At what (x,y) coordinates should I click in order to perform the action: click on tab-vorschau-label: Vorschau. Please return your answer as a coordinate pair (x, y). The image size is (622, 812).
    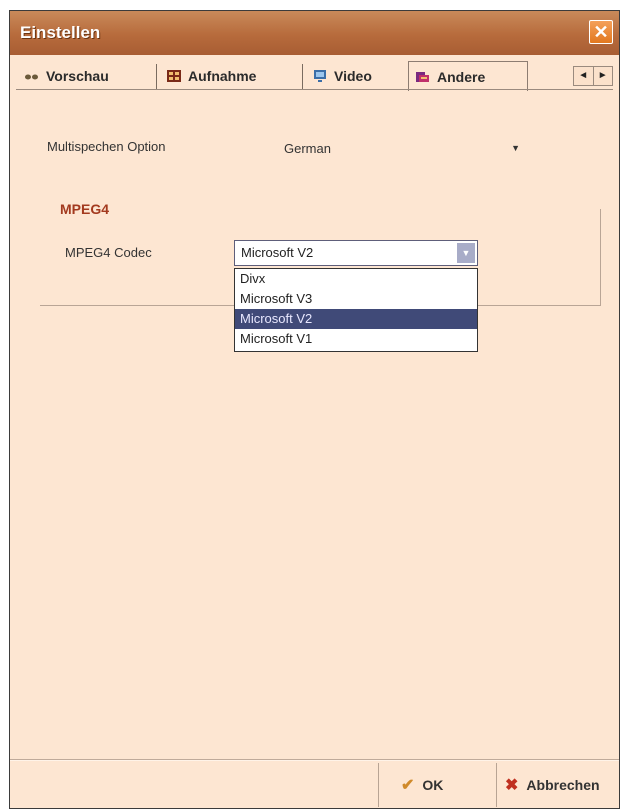
    Looking at the image, I should click on (77, 76).